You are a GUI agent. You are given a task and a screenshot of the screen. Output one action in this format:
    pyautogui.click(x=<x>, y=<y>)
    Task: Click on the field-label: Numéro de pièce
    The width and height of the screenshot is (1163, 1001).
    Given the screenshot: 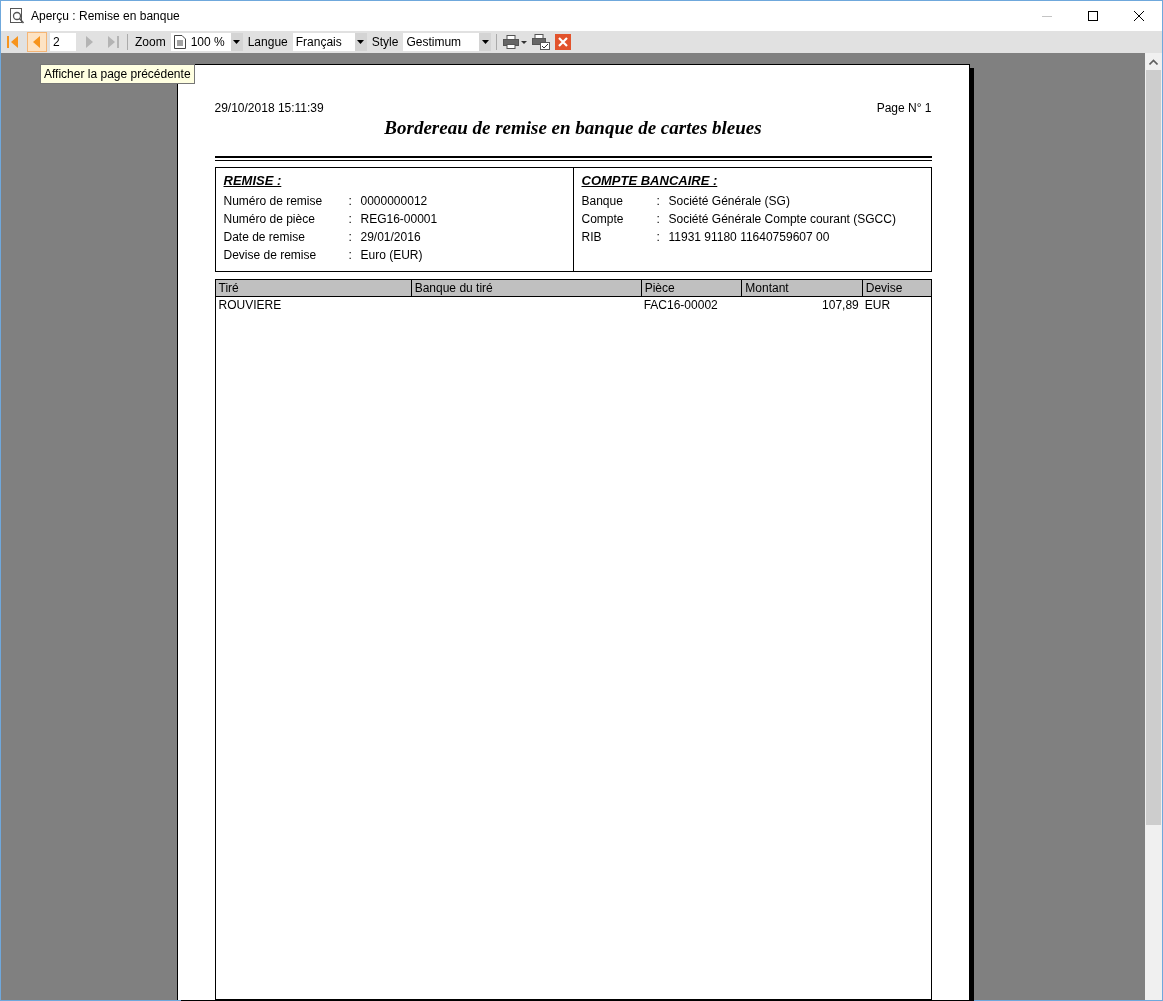 What is the action you would take?
    pyautogui.click(x=269, y=219)
    